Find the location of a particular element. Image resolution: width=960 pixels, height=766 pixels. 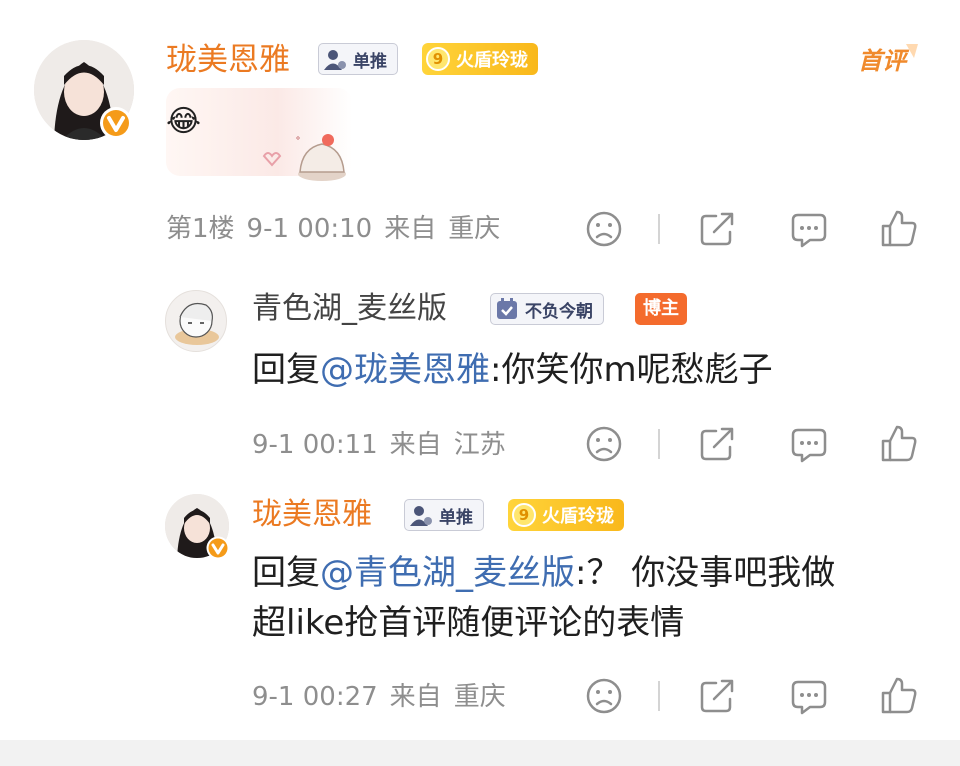

first-comment-tag: 首评 is located at coordinates (889, 60).